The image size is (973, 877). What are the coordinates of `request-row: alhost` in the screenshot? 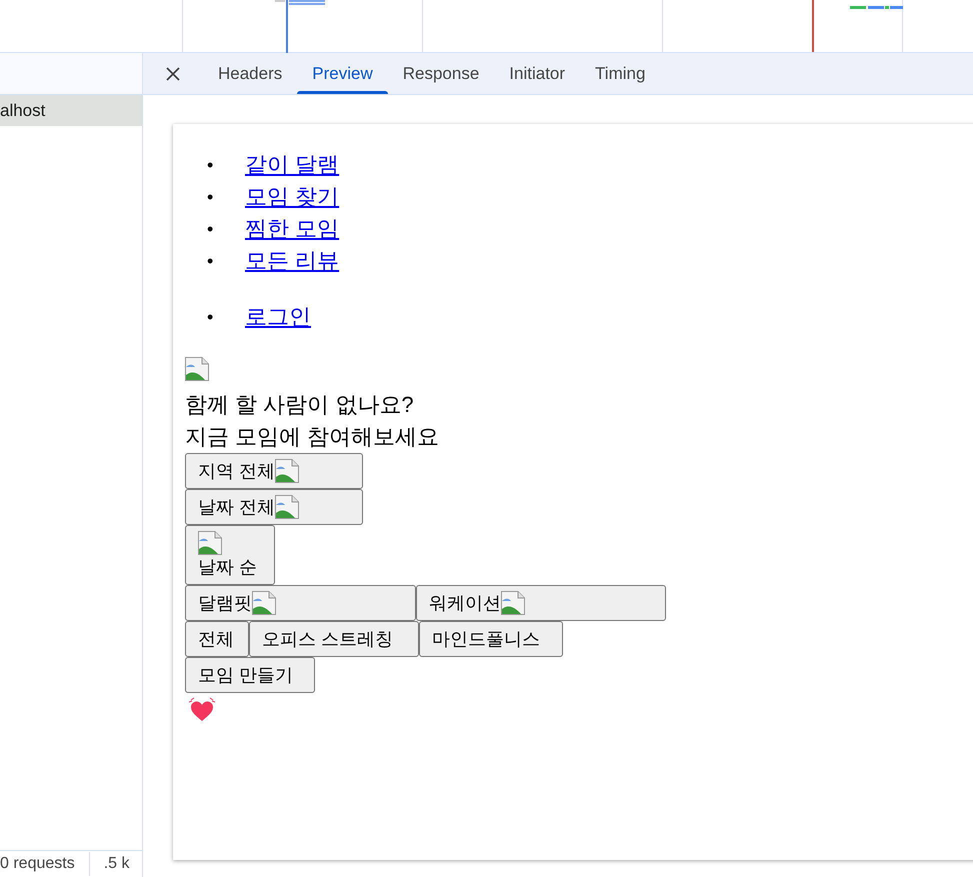 It's located at (71, 110).